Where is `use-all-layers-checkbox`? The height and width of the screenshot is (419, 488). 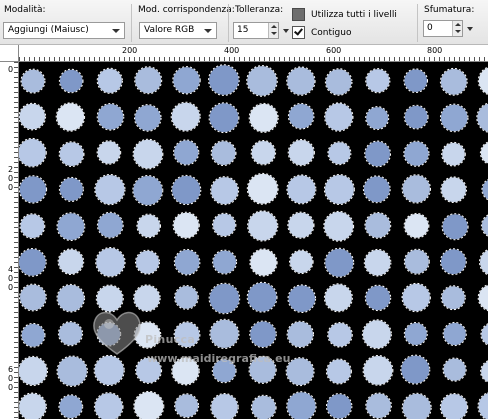
use-all-layers-checkbox is located at coordinates (298, 14).